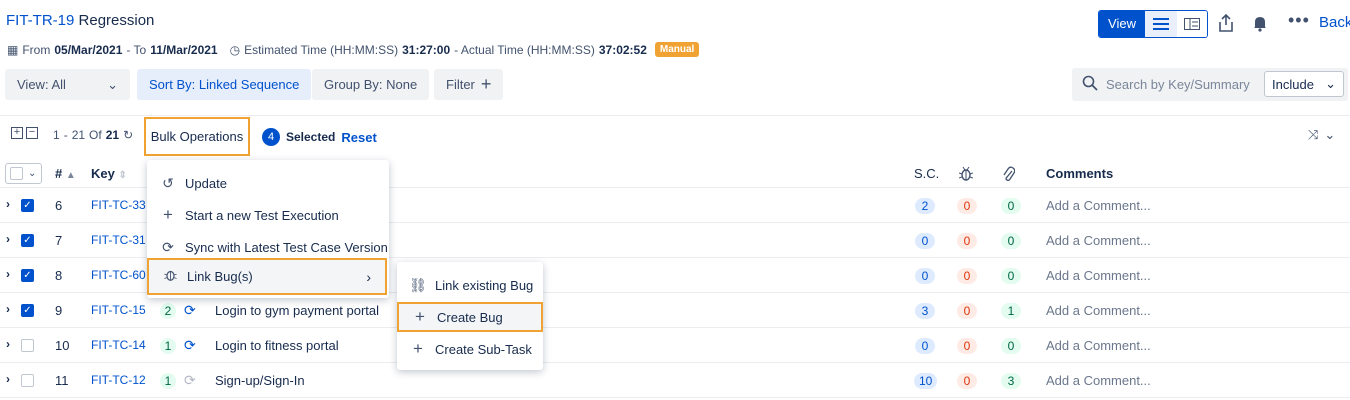 The width and height of the screenshot is (1350, 400). What do you see at coordinates (67, 84) in the screenshot?
I see `view-filter-dropdown: View: All ⌄` at bounding box center [67, 84].